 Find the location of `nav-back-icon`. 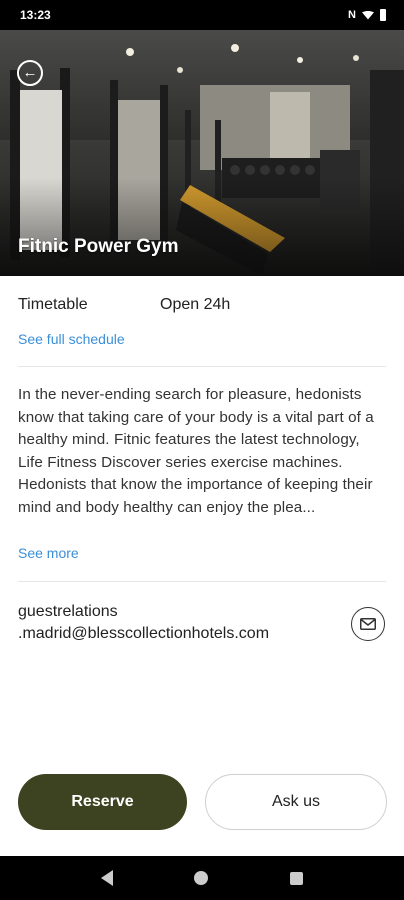

nav-back-icon is located at coordinates (106, 878).